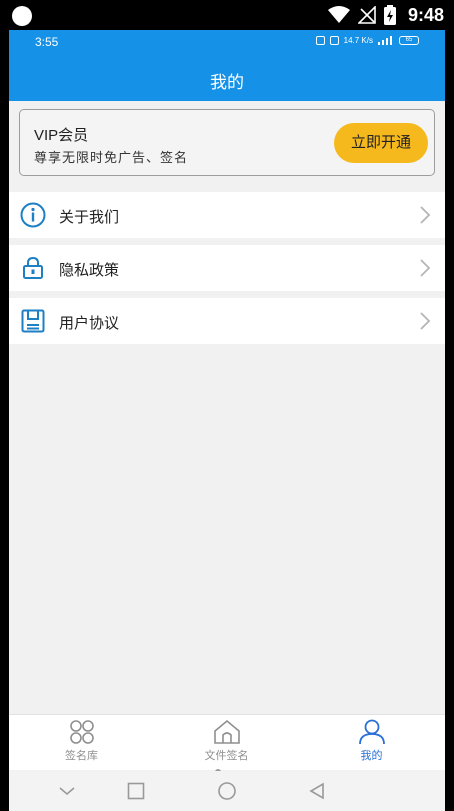  What do you see at coordinates (33, 267) in the screenshot?
I see `lock-icon` at bounding box center [33, 267].